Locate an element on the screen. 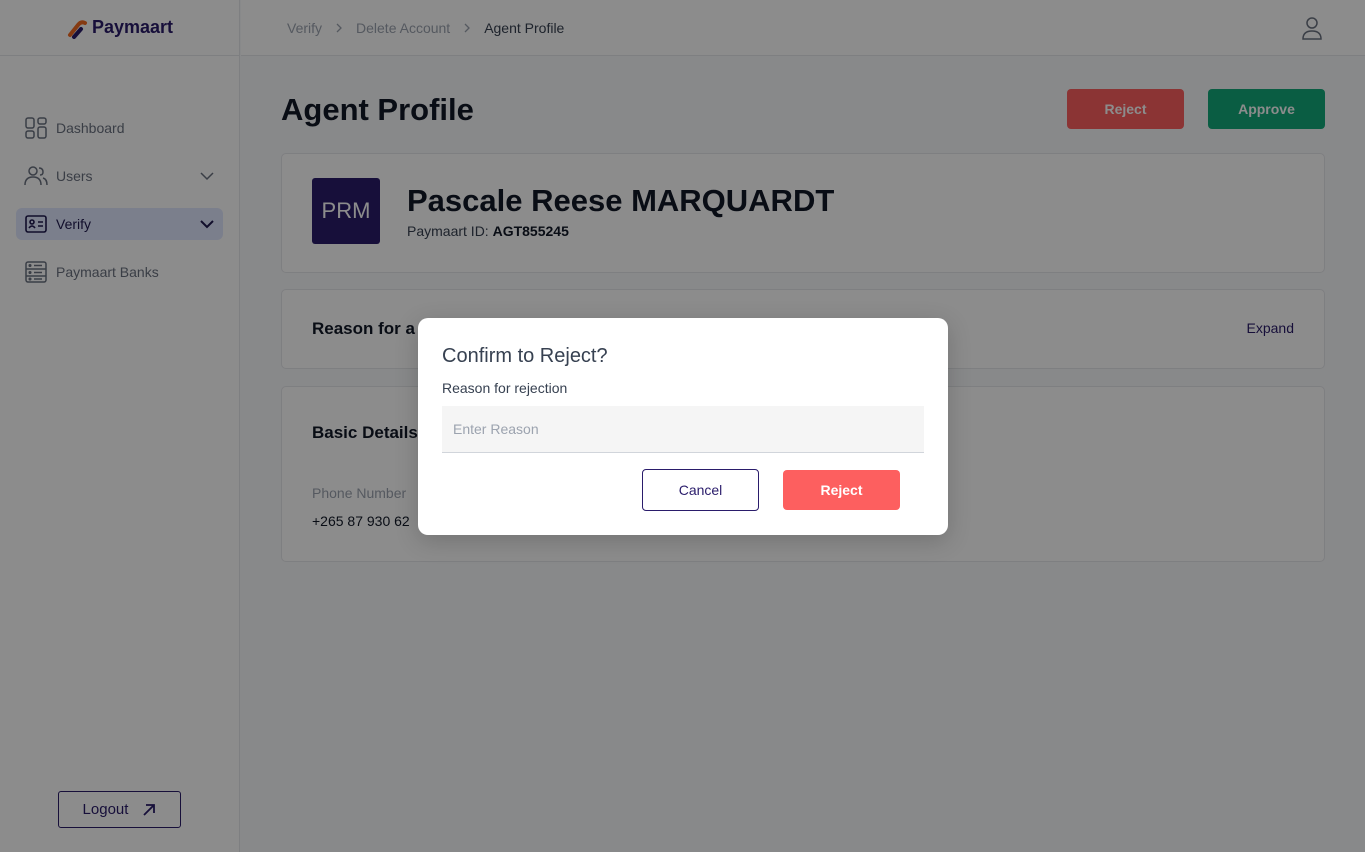 This screenshot has width=1365, height=852. cancel-button: Cancel is located at coordinates (700, 490).